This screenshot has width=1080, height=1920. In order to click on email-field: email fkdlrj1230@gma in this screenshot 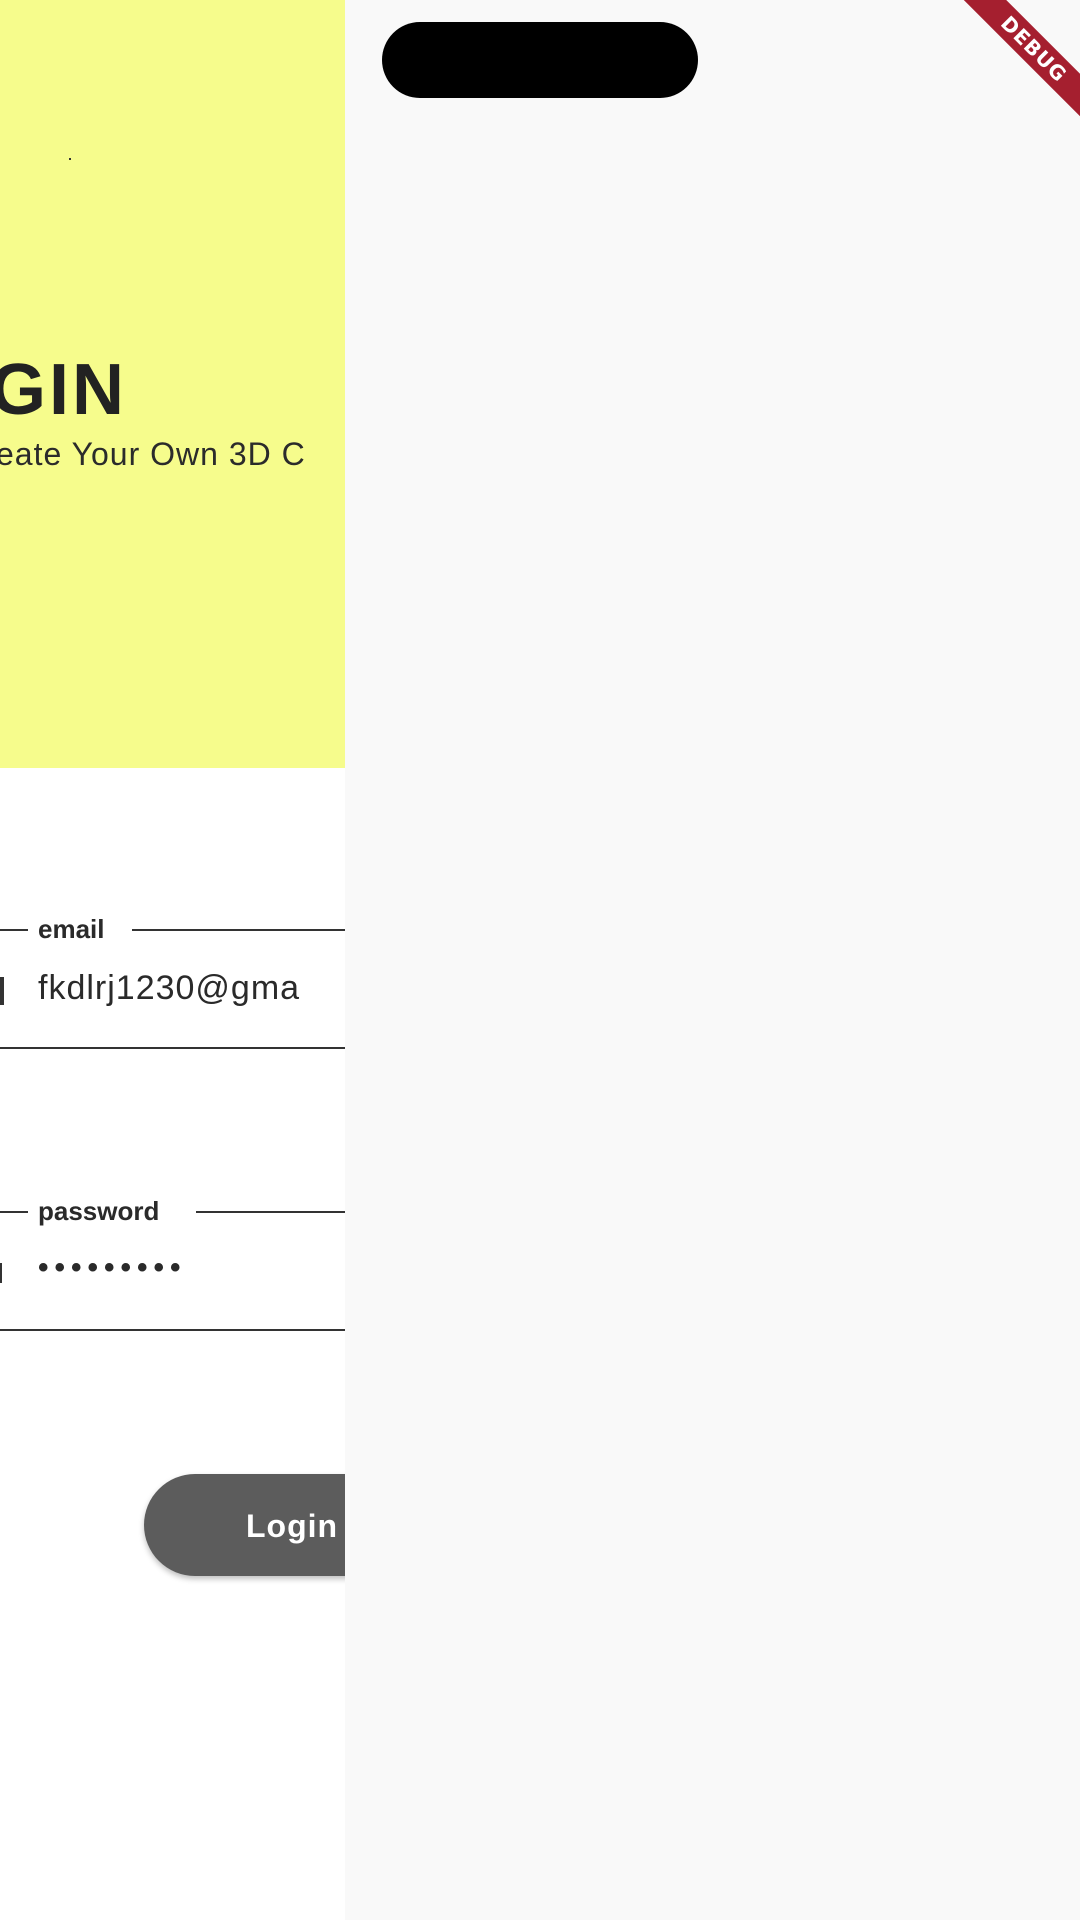, I will do `click(172, 982)`.